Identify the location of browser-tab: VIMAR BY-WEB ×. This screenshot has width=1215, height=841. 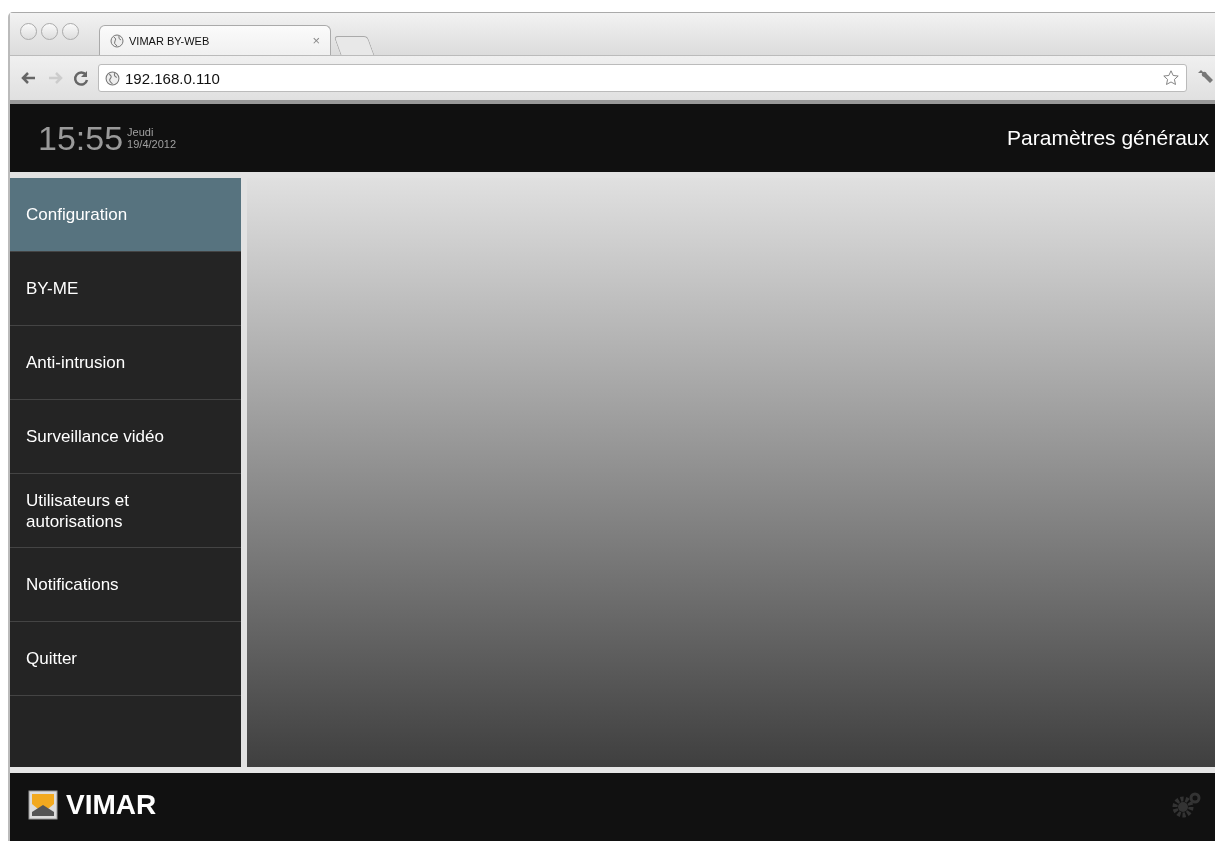
(215, 40).